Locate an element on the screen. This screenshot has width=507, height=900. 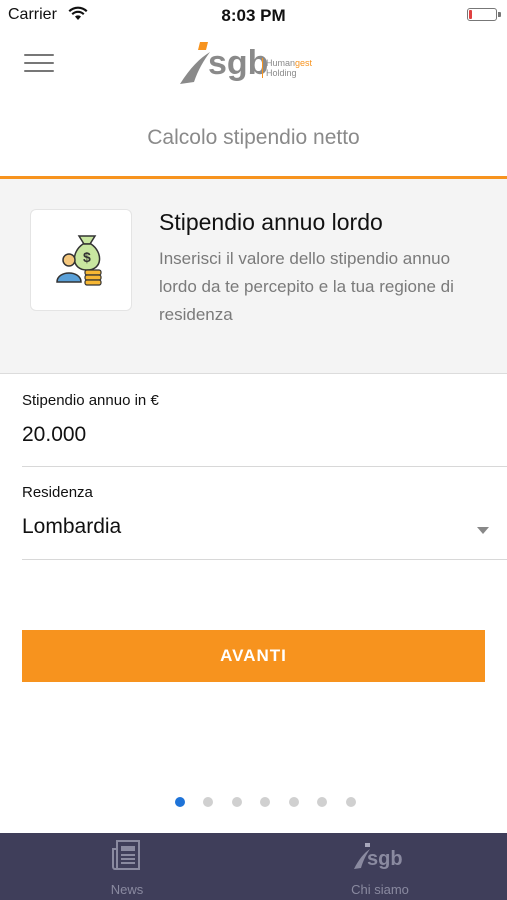
sgb-logo: sgb is located at coordinates (224, 63).